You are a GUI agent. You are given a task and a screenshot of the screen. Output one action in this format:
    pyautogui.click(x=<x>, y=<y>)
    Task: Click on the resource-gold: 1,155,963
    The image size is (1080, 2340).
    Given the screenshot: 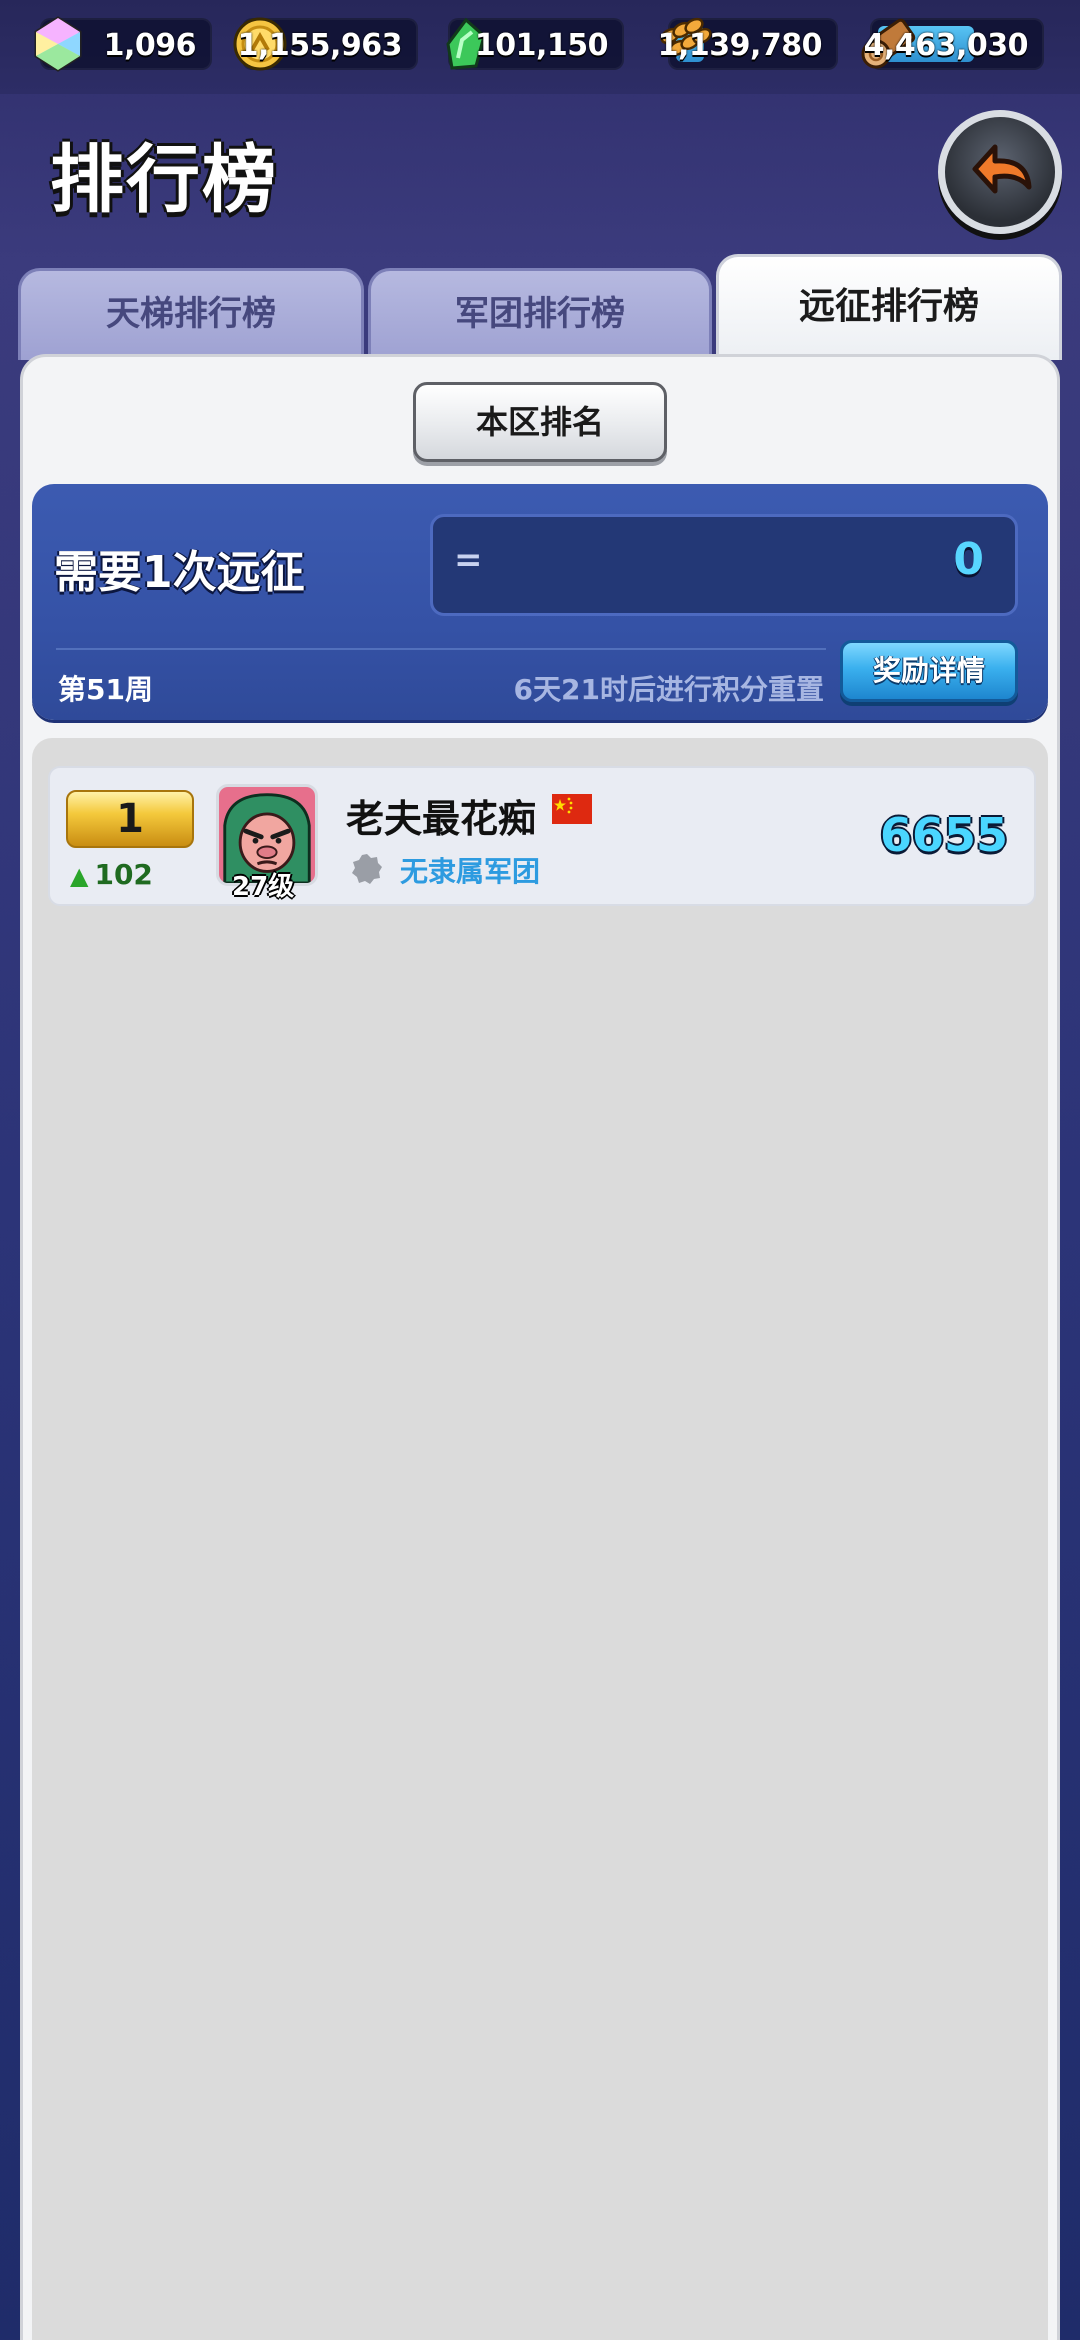 What is the action you would take?
    pyautogui.click(x=325, y=44)
    